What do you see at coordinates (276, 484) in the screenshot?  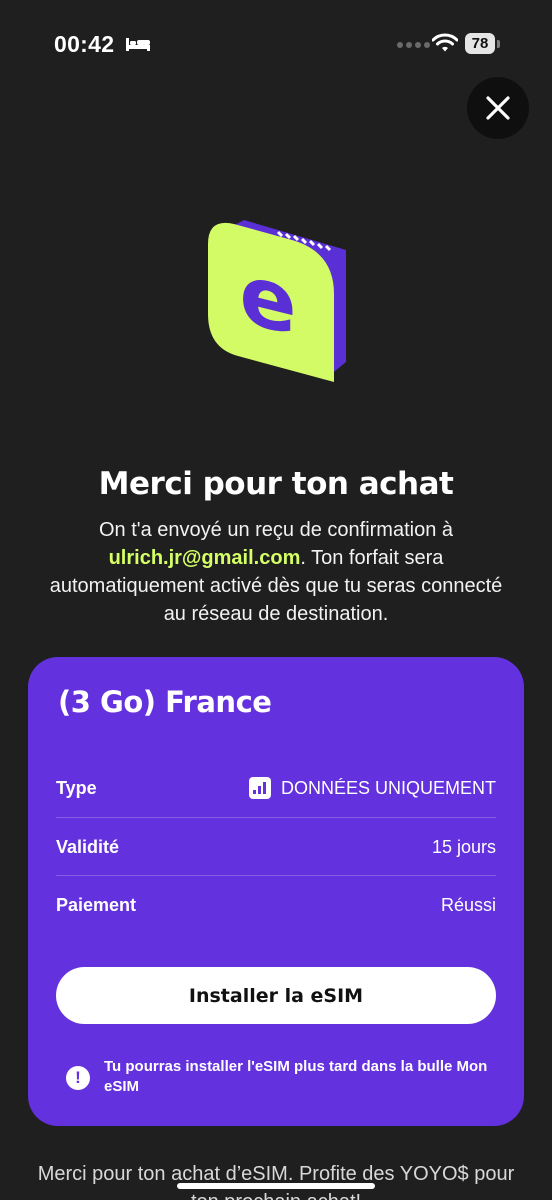 I see `page-title: Merci pour ton achat` at bounding box center [276, 484].